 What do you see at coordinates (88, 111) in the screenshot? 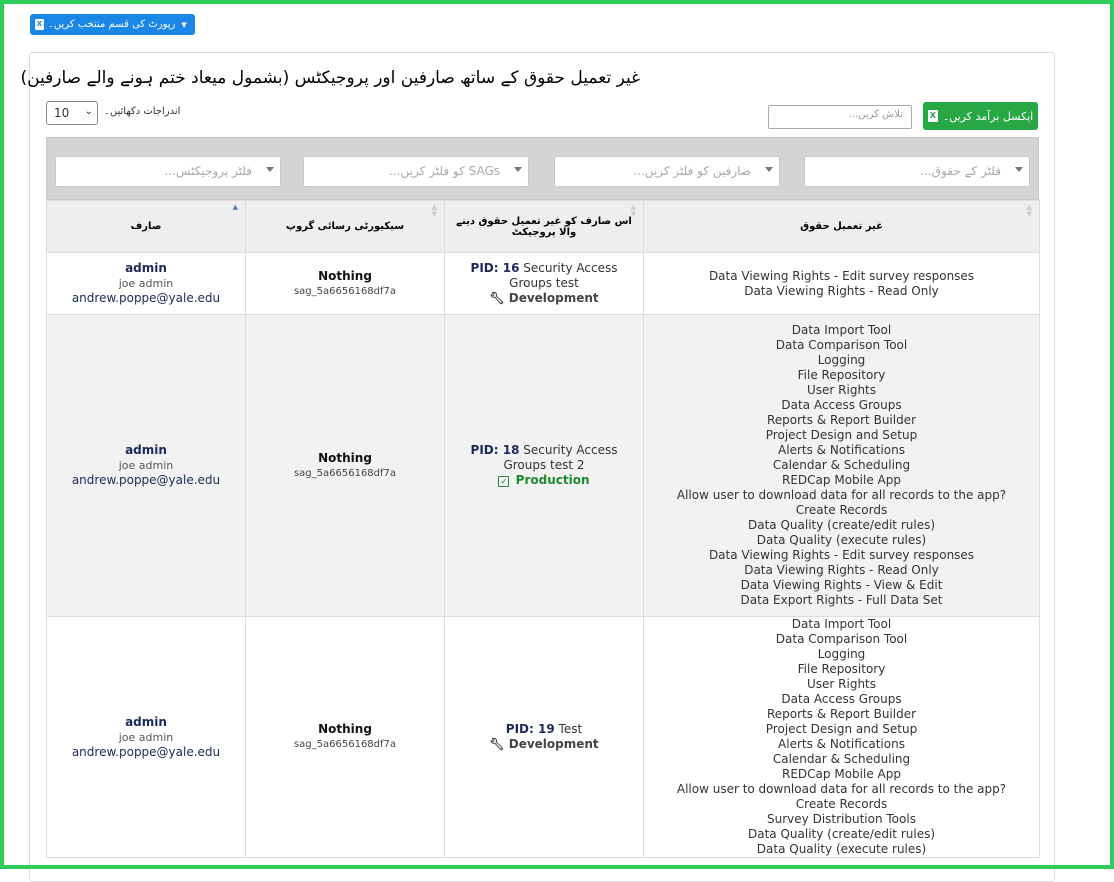
I see `chevron-down-icon: ⌄` at bounding box center [88, 111].